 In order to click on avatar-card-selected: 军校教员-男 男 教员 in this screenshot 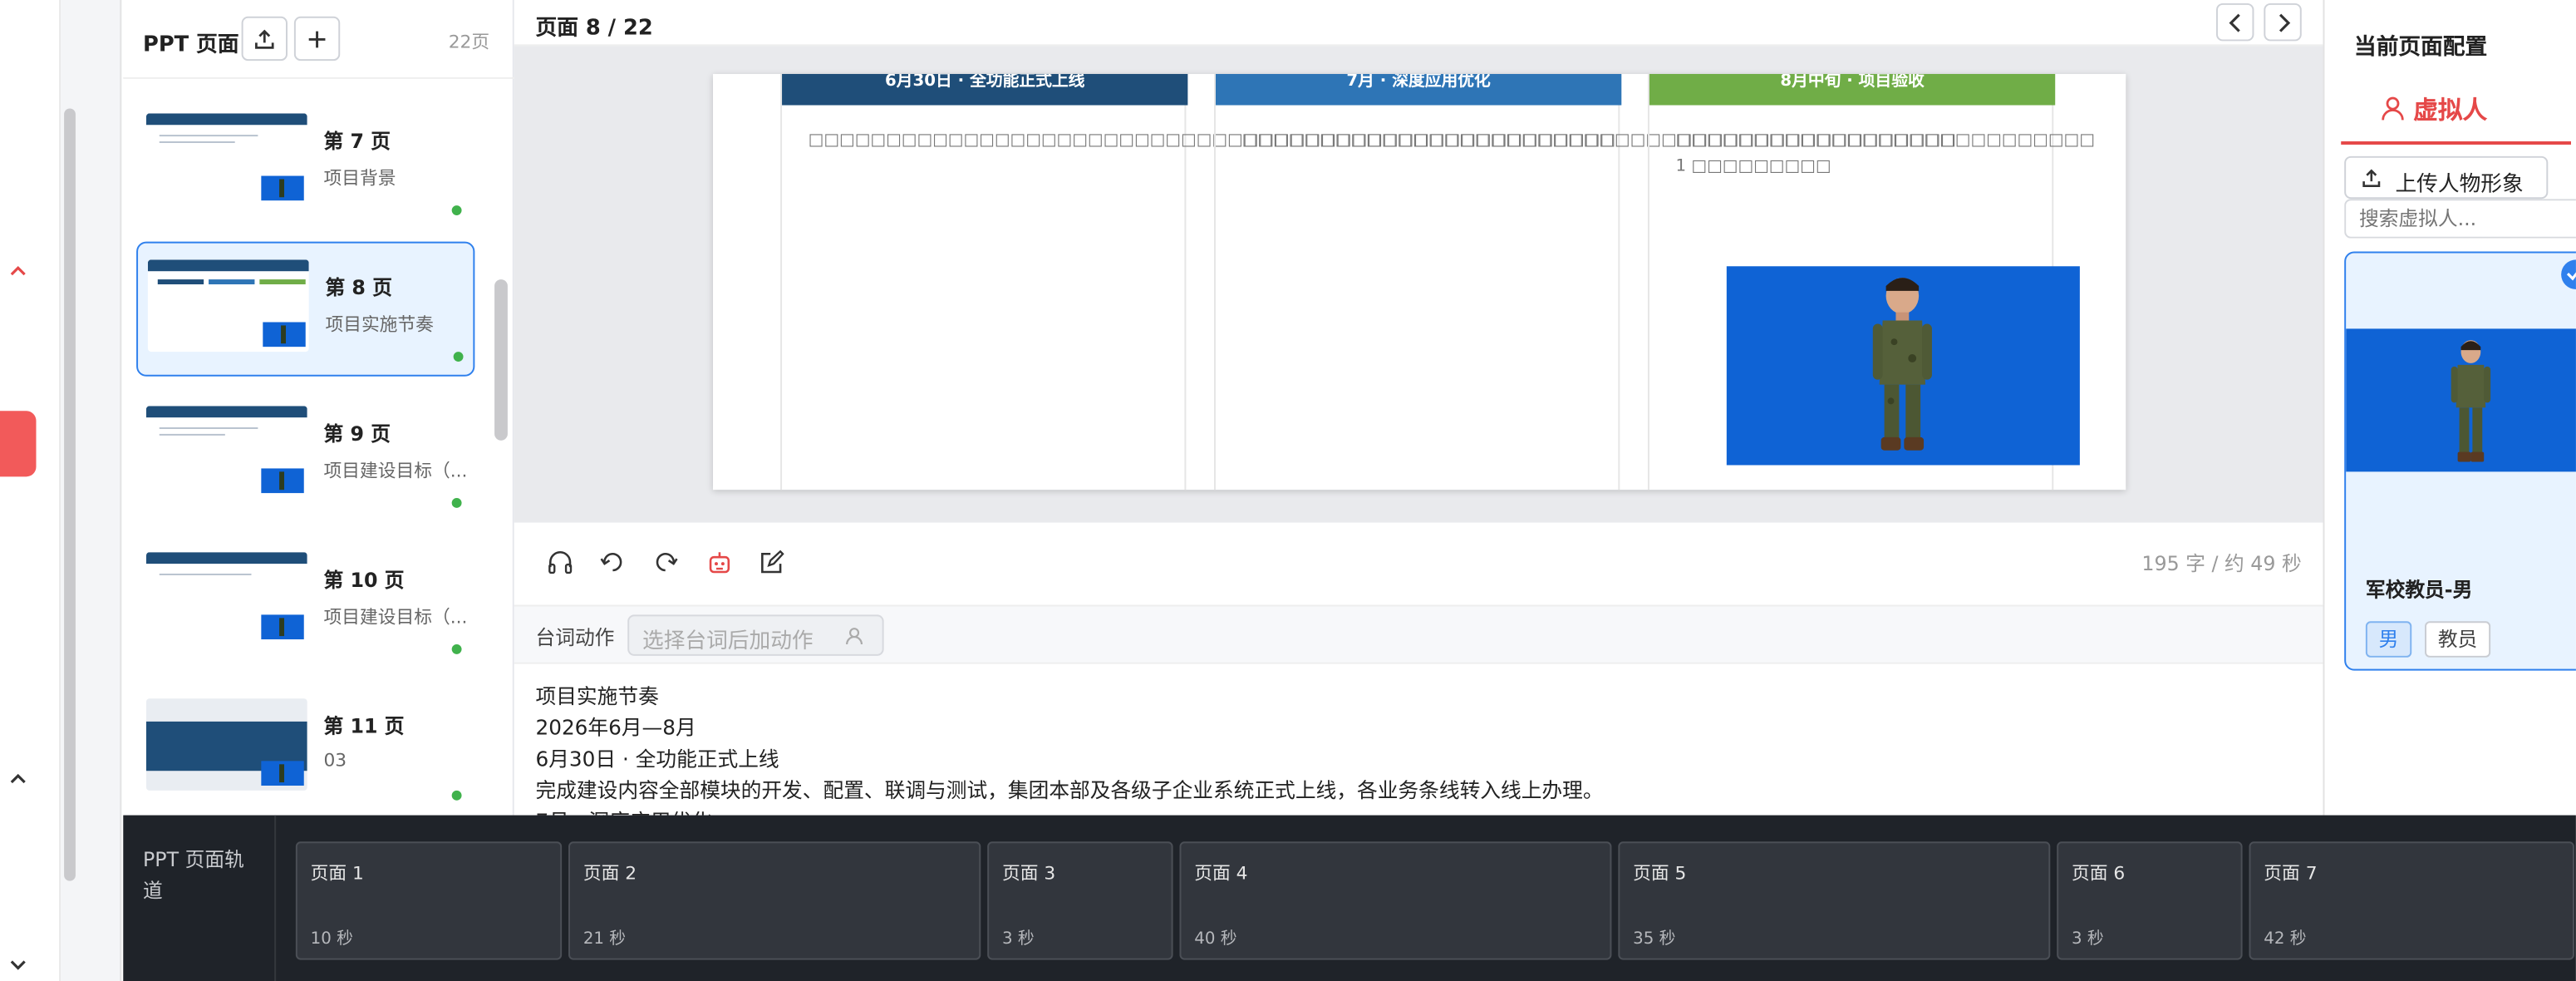, I will do `click(2460, 461)`.